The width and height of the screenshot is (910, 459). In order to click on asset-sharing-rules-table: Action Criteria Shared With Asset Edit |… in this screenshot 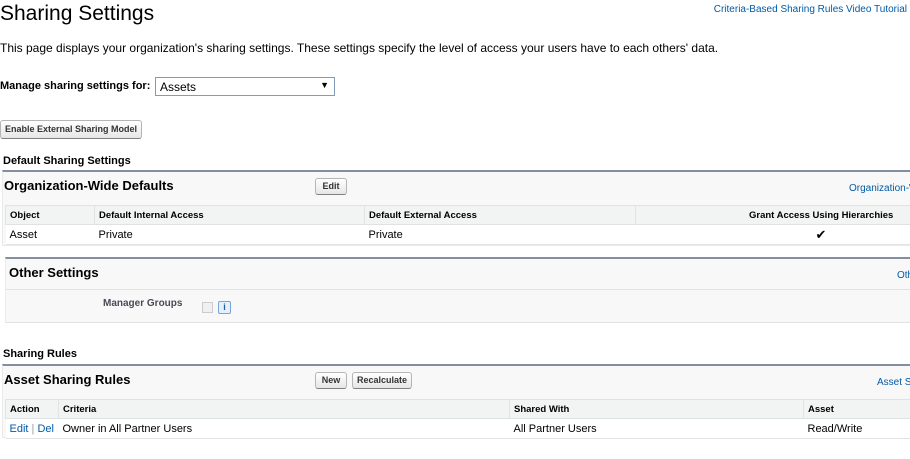, I will do `click(457, 419)`.